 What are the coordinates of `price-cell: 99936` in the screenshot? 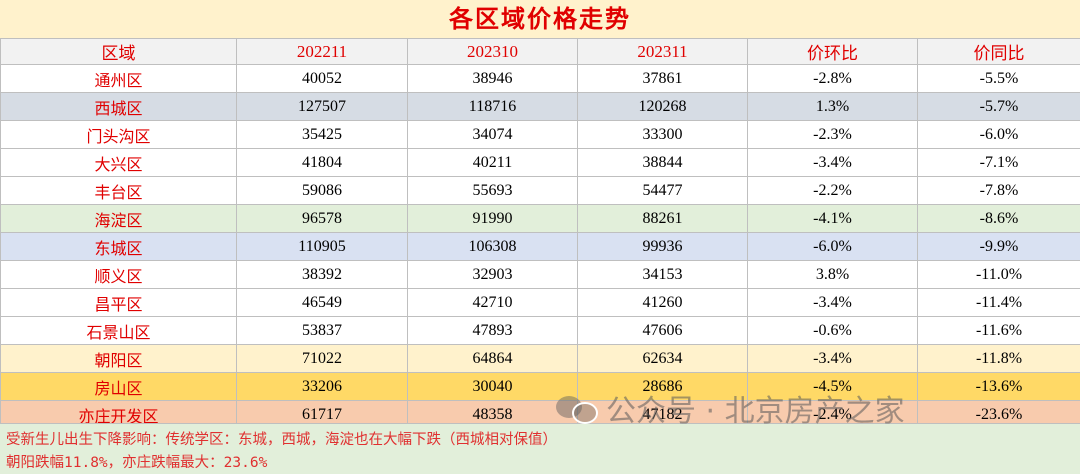 It's located at (663, 247).